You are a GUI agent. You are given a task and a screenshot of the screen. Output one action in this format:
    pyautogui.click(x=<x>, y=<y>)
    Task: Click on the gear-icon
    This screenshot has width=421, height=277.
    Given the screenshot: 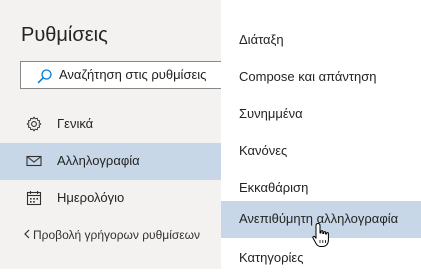 What is the action you would take?
    pyautogui.click(x=34, y=124)
    